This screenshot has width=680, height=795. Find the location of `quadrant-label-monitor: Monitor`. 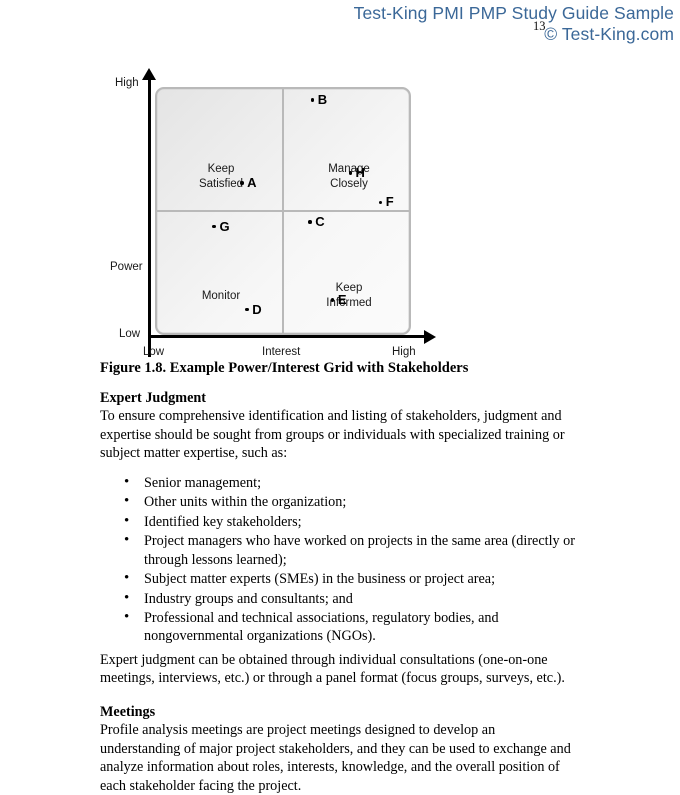

quadrant-label-monitor: Monitor is located at coordinates (221, 296).